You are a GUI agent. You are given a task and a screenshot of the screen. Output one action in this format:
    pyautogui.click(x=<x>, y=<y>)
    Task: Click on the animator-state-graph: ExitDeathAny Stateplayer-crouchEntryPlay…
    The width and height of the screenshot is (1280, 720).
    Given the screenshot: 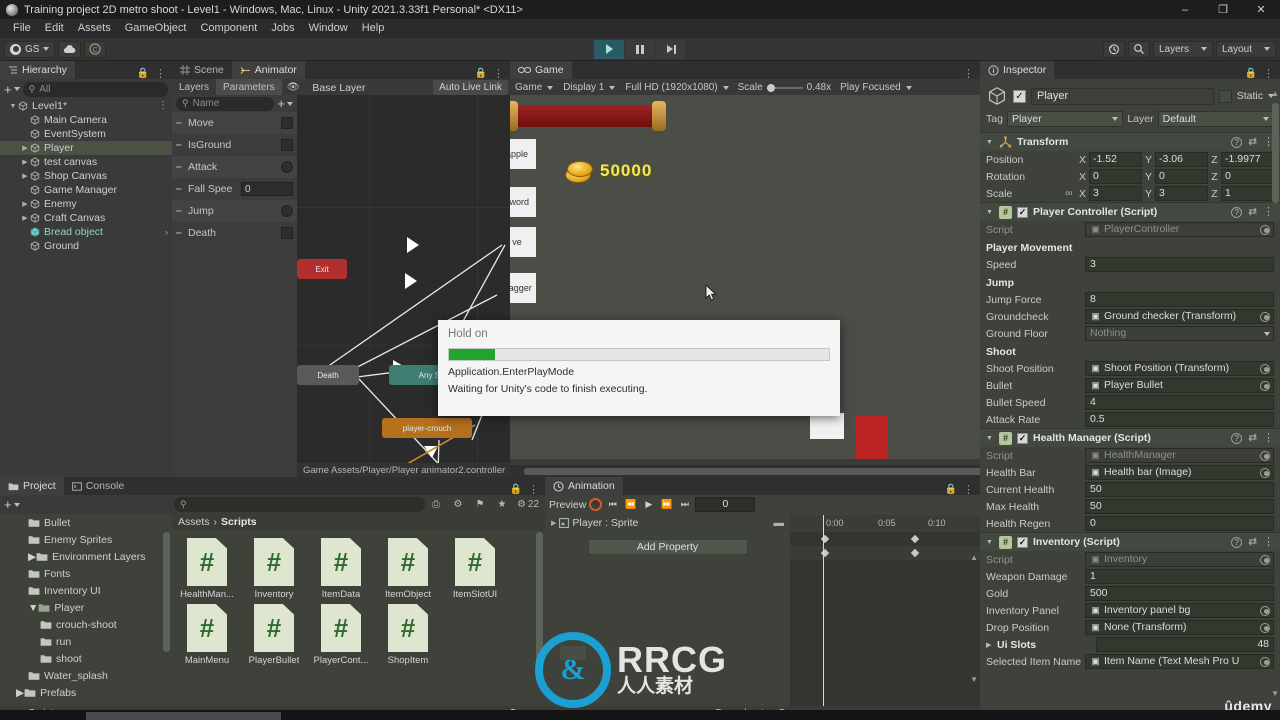 What is the action you would take?
    pyautogui.click(x=403, y=286)
    